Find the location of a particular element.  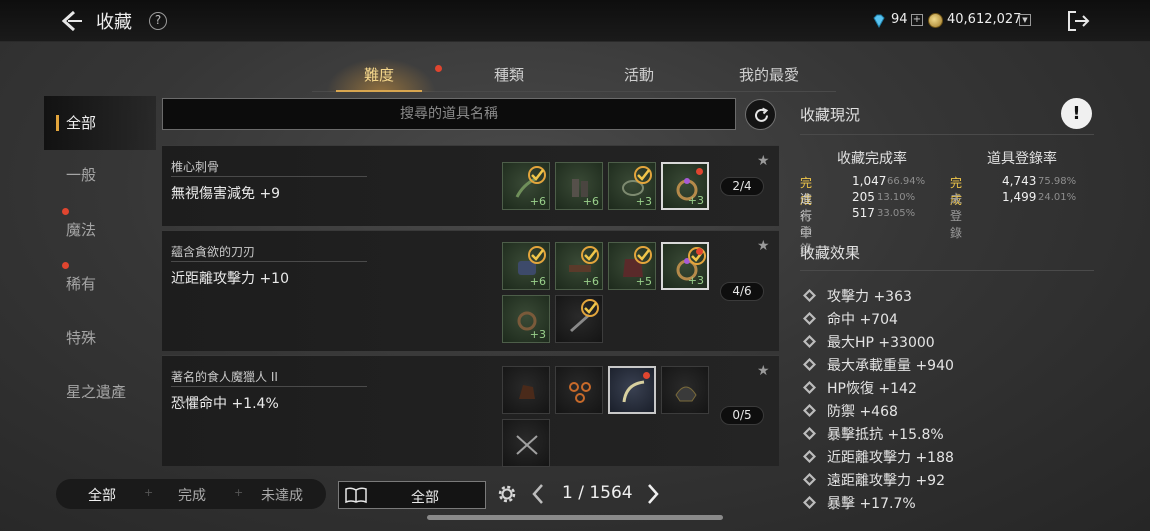

stat-value: 1,499 is located at coordinates (1019, 197).